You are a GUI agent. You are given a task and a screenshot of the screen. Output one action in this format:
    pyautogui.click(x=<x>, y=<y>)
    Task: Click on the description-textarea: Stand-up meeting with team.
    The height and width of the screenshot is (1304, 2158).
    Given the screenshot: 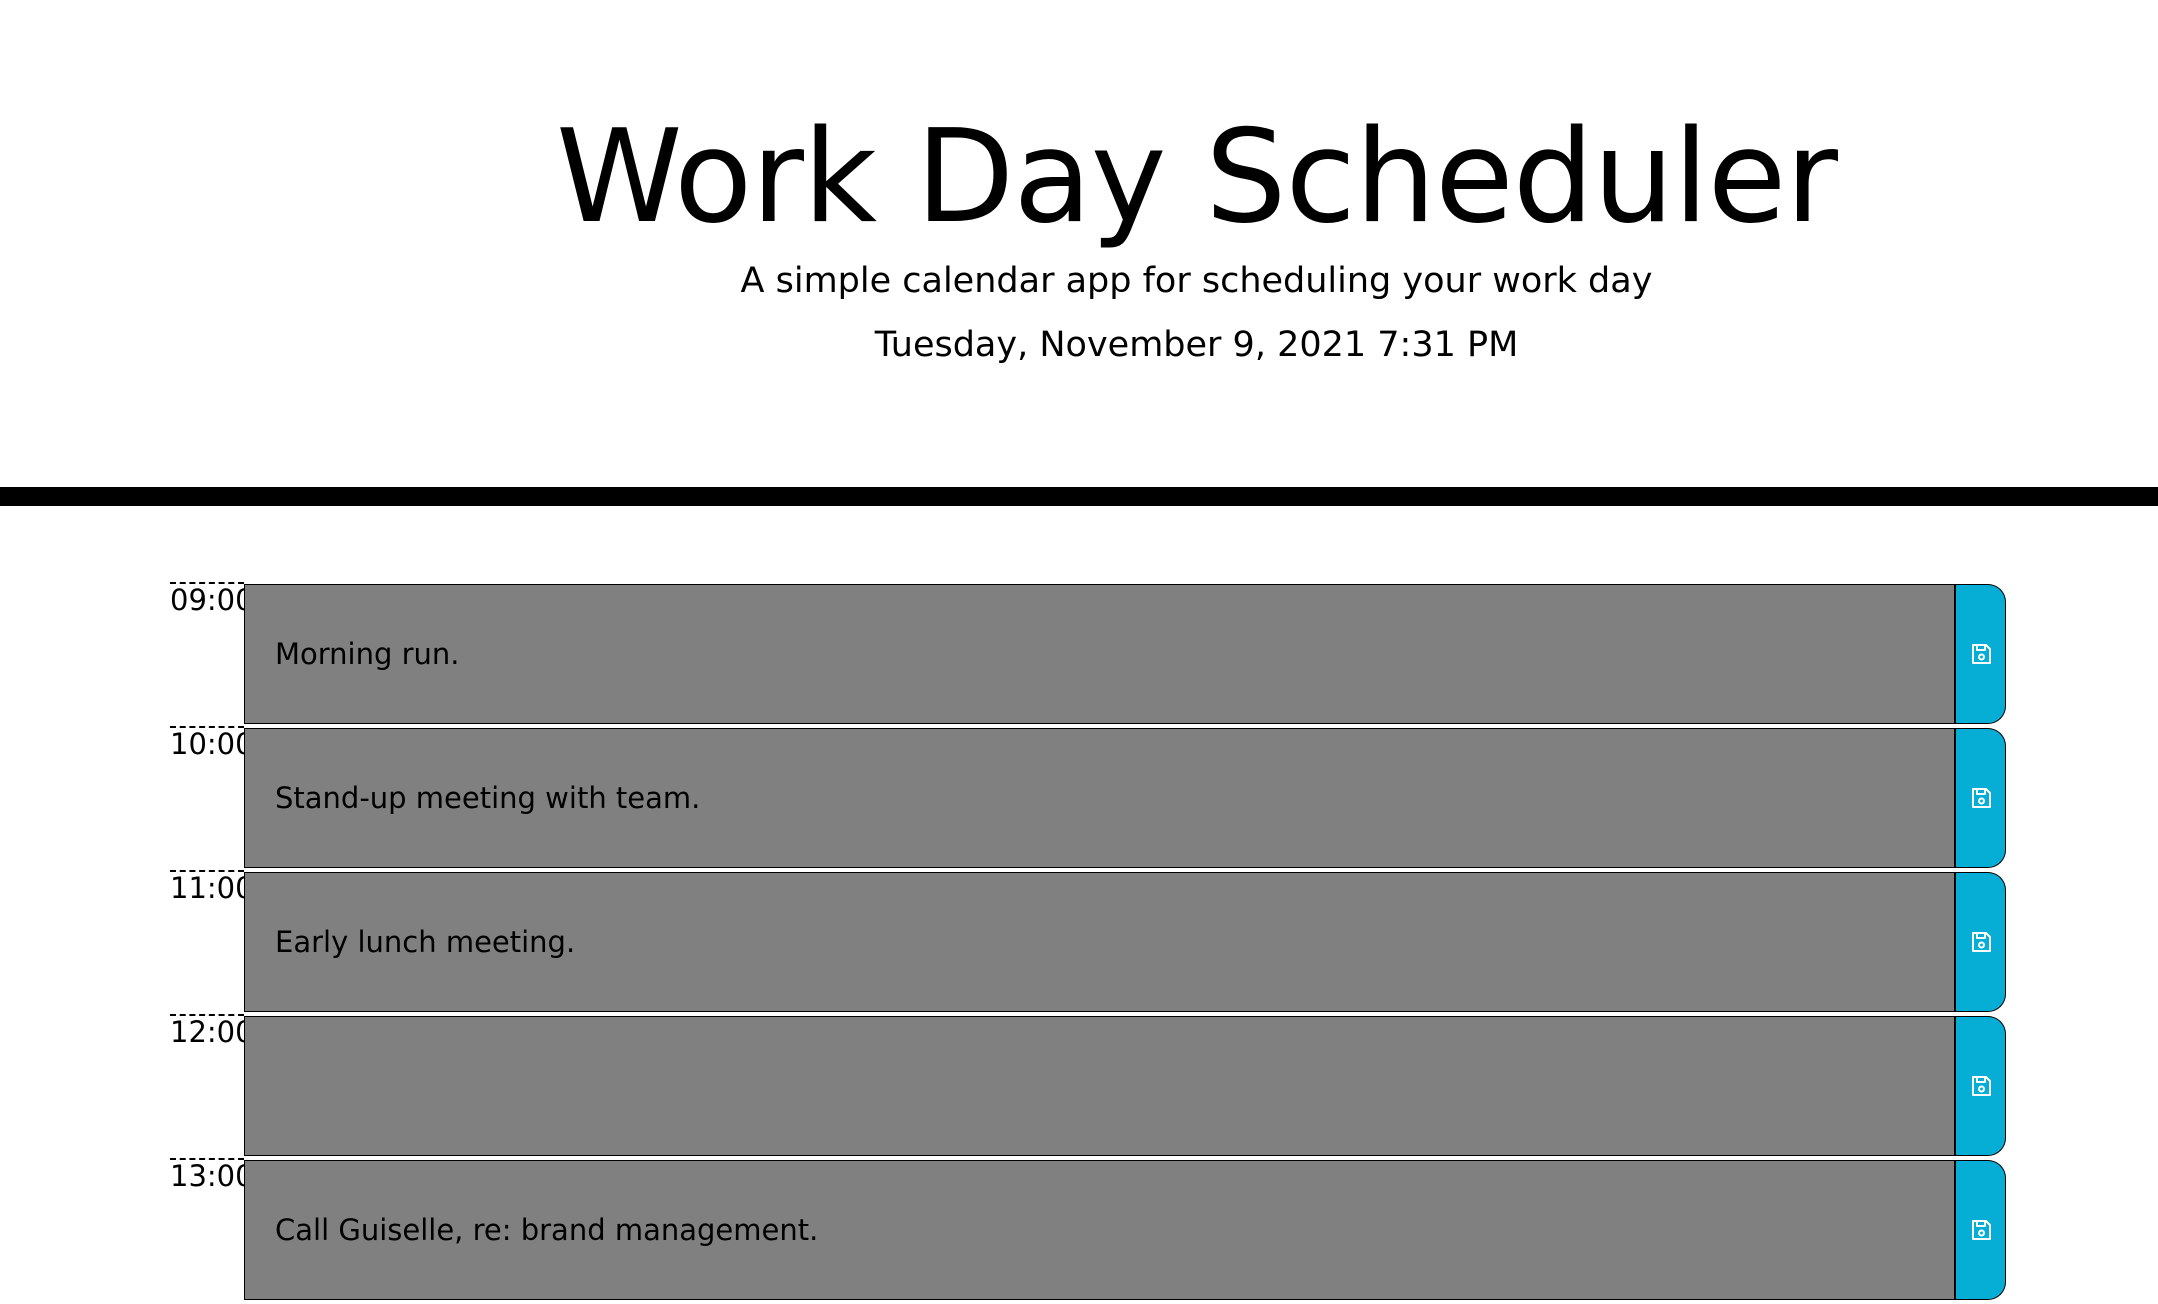 What is the action you would take?
    pyautogui.click(x=1100, y=798)
    